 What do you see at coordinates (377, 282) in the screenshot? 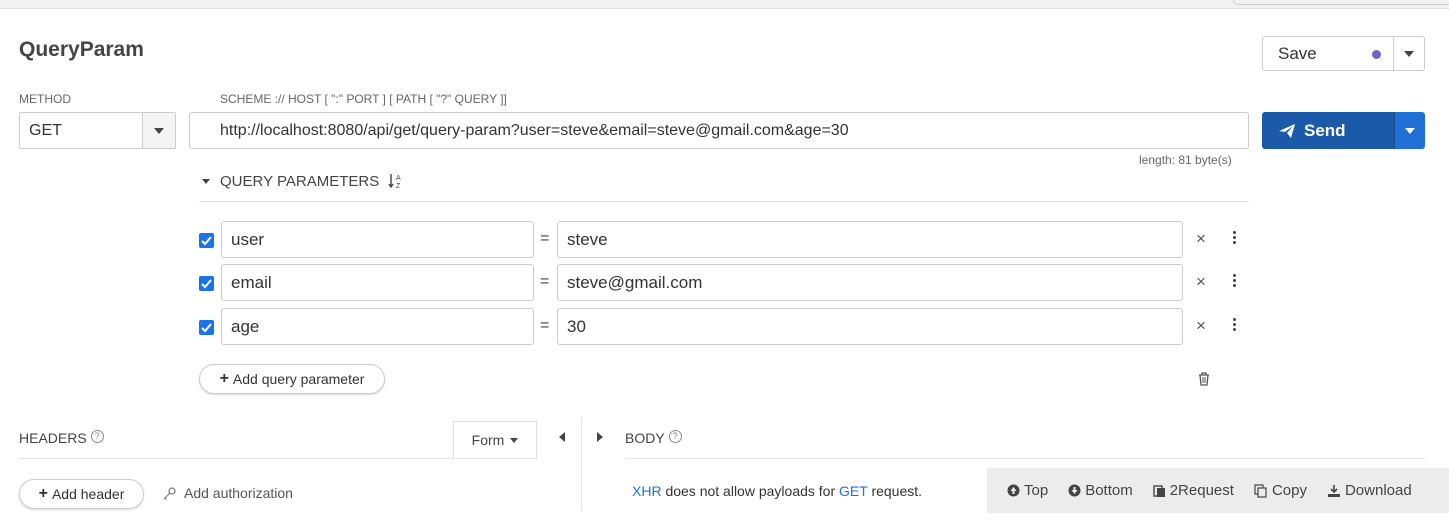
I see `param-key-input: email` at bounding box center [377, 282].